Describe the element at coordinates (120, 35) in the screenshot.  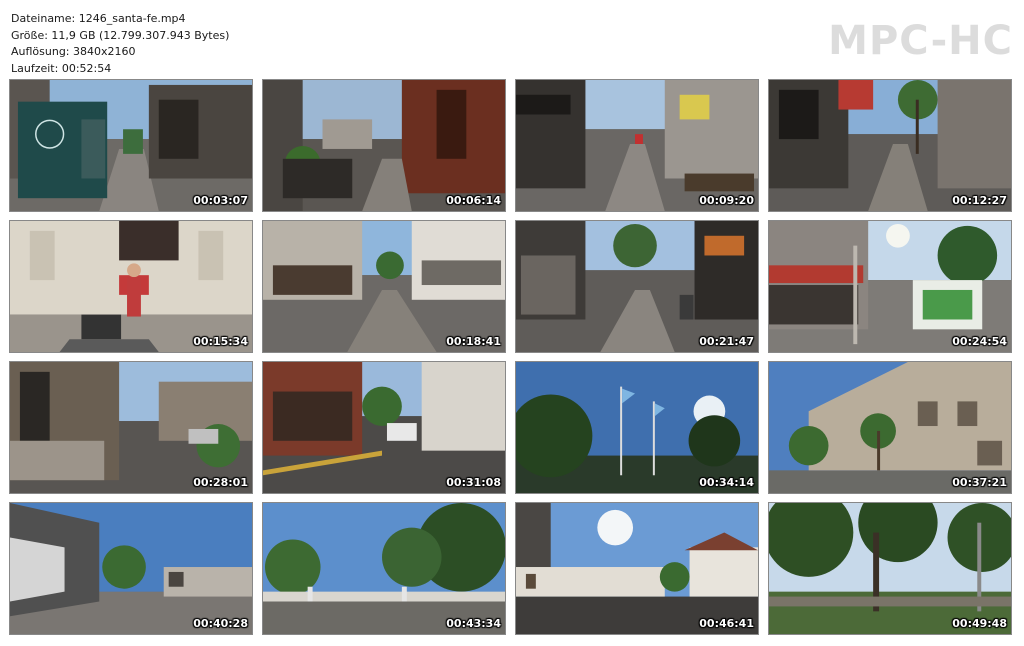
I see `file-size: Größe: 11,9 GB (12.799.307.943 Bytes)` at that location.